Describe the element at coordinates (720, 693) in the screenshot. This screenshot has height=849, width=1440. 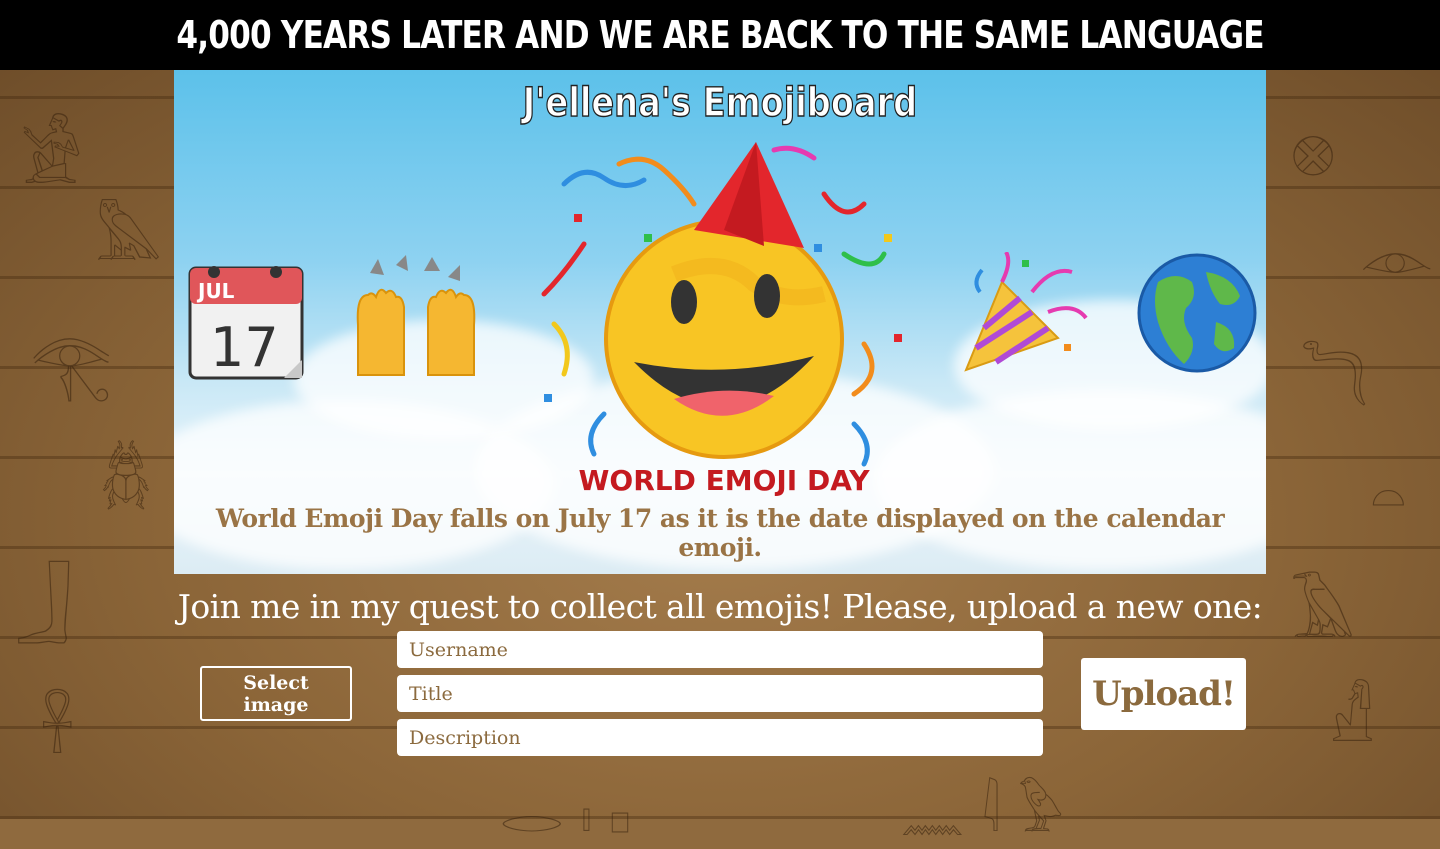
I see `title-field` at that location.